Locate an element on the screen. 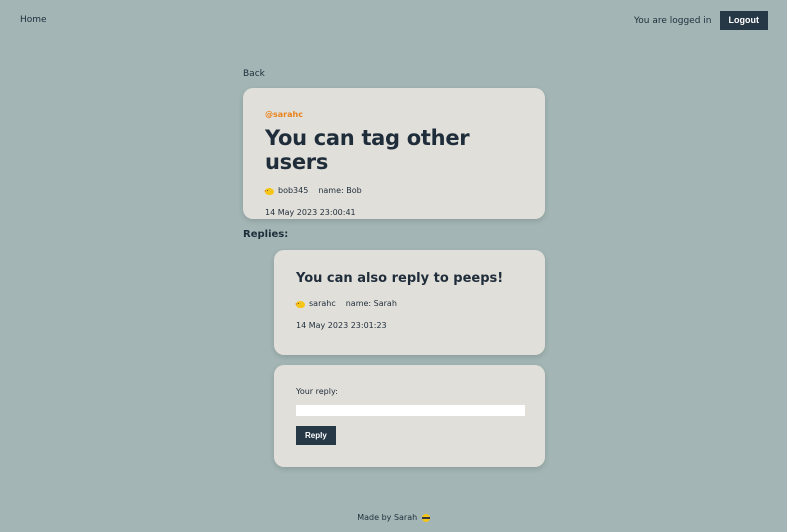 The height and width of the screenshot is (532, 787). post-name: name: Bob is located at coordinates (340, 190).